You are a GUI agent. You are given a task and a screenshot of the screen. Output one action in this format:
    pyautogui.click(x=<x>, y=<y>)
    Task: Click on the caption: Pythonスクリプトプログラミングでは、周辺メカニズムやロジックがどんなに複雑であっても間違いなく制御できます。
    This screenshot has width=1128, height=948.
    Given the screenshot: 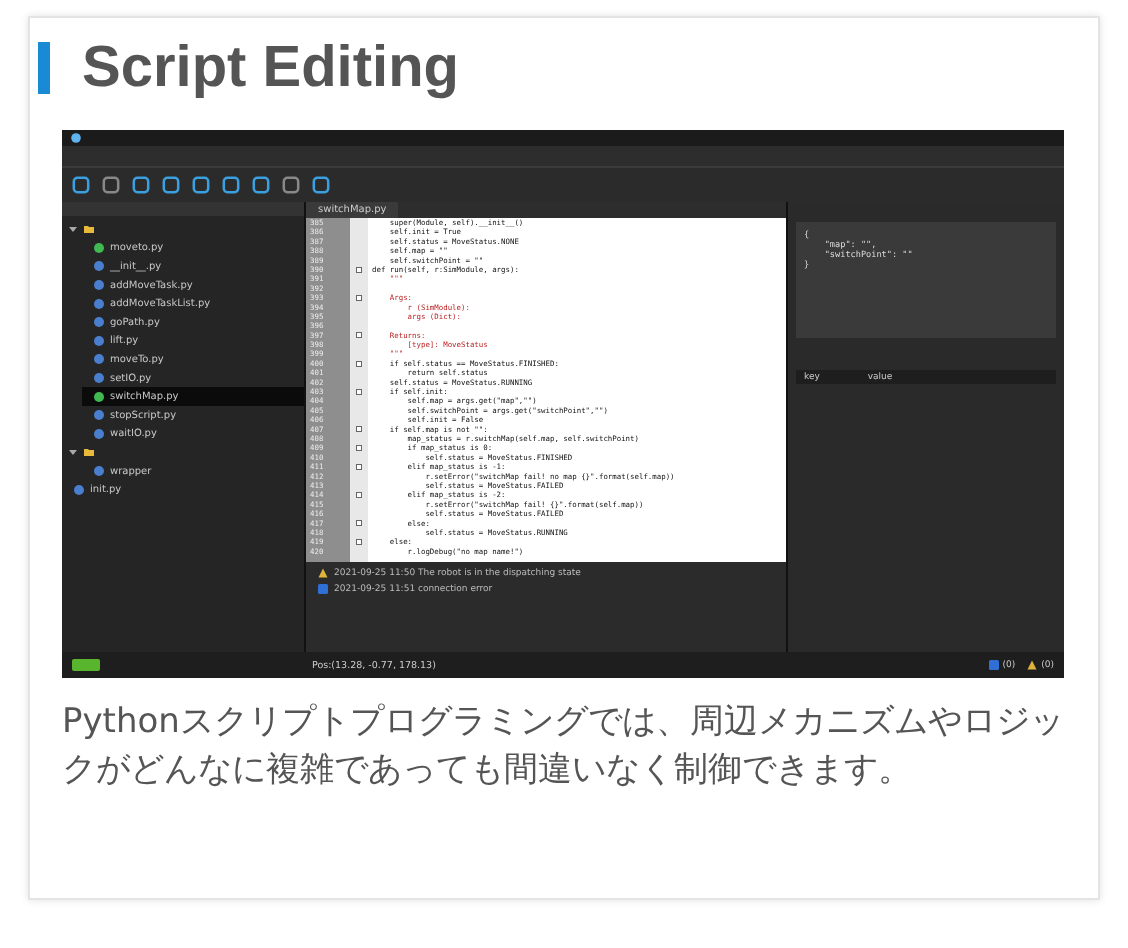 What is the action you would take?
    pyautogui.click(x=564, y=747)
    